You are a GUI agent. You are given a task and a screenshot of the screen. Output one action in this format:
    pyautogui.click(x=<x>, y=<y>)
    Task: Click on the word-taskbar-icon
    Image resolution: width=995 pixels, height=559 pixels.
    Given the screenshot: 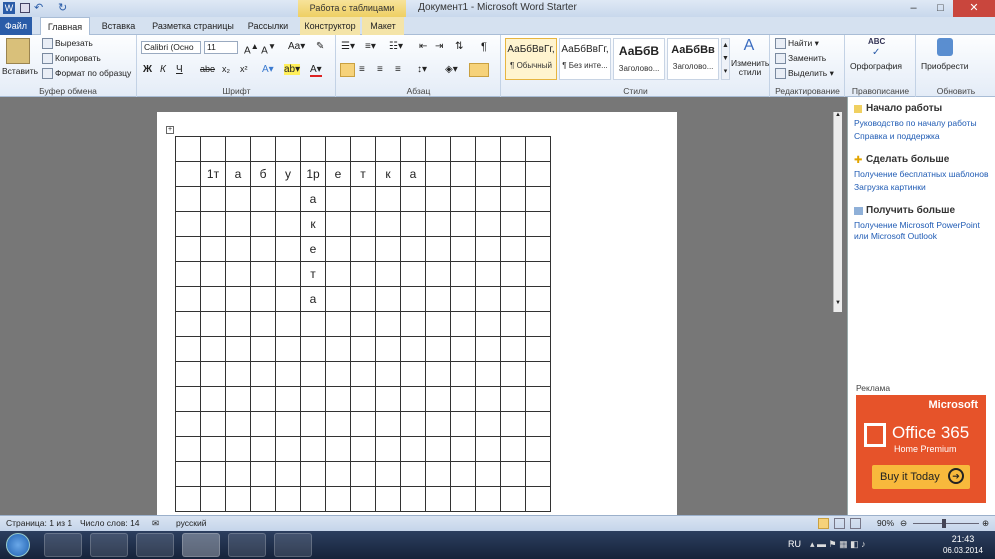 What is the action you would take?
    pyautogui.click(x=201, y=545)
    